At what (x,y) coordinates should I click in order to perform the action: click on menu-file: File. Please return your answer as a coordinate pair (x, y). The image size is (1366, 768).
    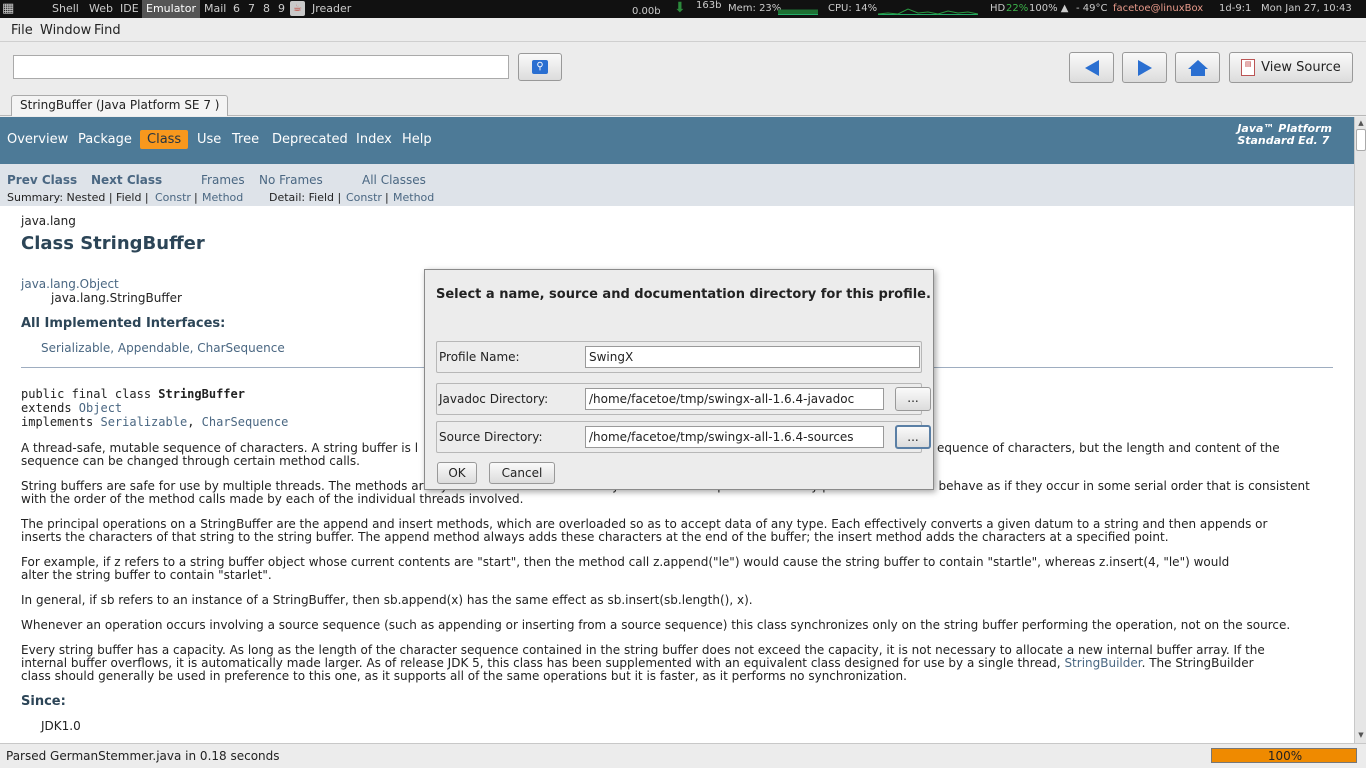
    Looking at the image, I should click on (22, 30).